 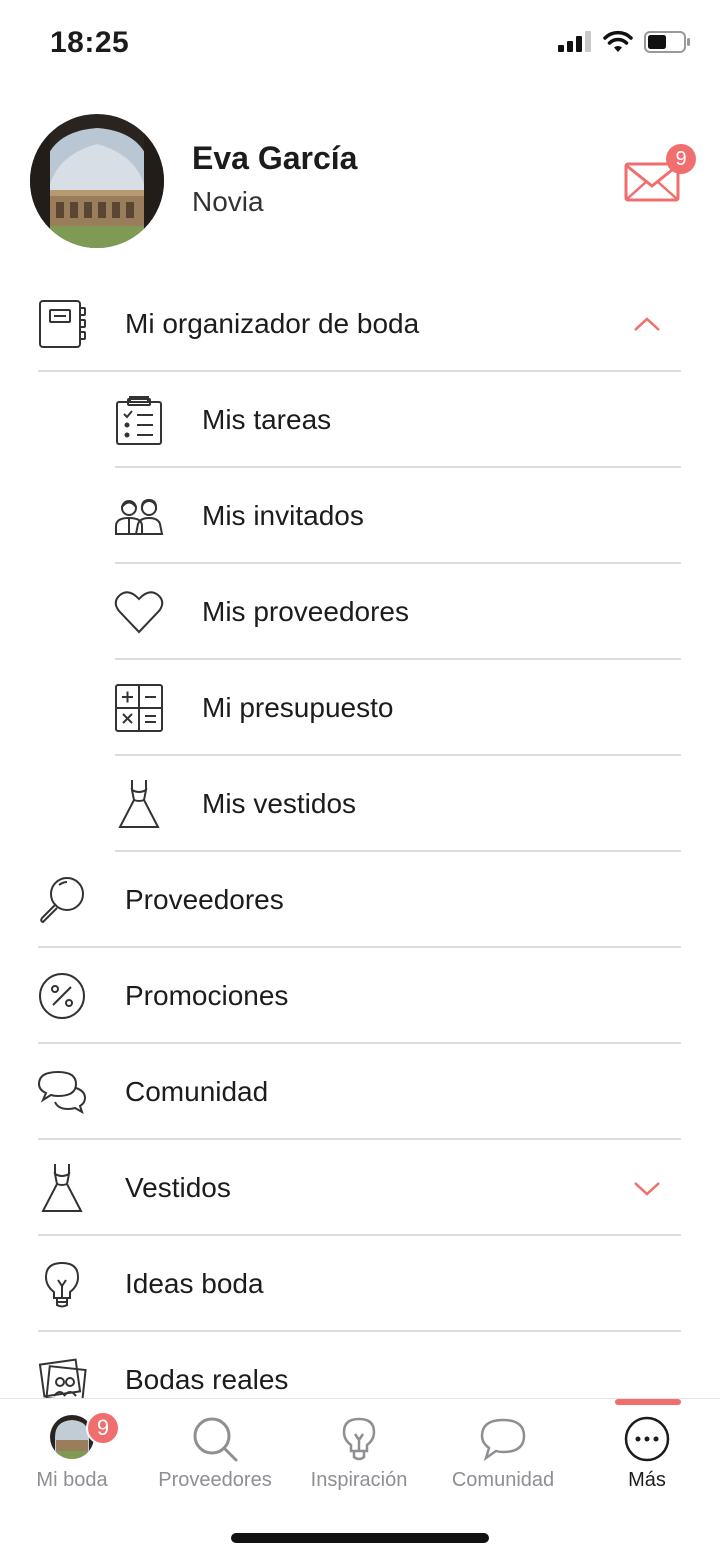 I want to click on menu-label: Mis vestidos, so click(x=279, y=803).